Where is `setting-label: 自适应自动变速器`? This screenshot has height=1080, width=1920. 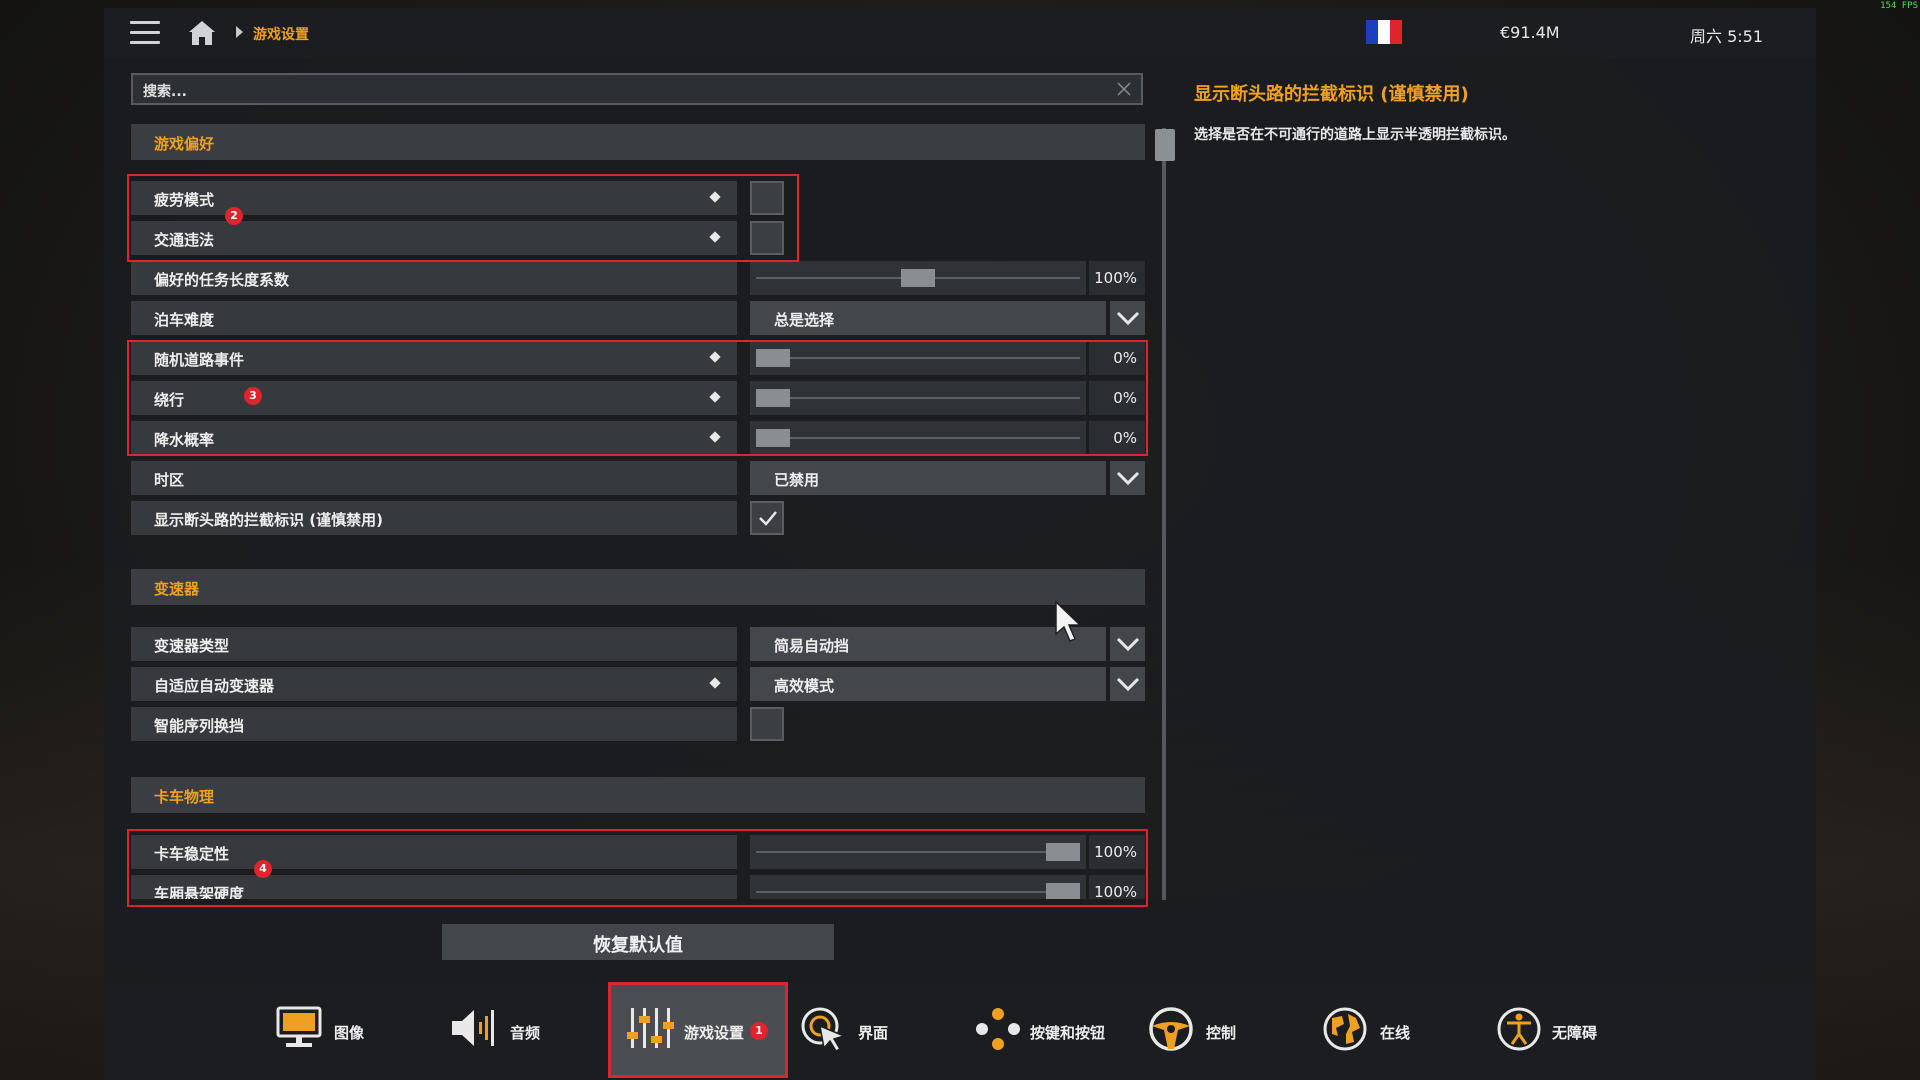 setting-label: 自适应自动变速器 is located at coordinates (214, 686).